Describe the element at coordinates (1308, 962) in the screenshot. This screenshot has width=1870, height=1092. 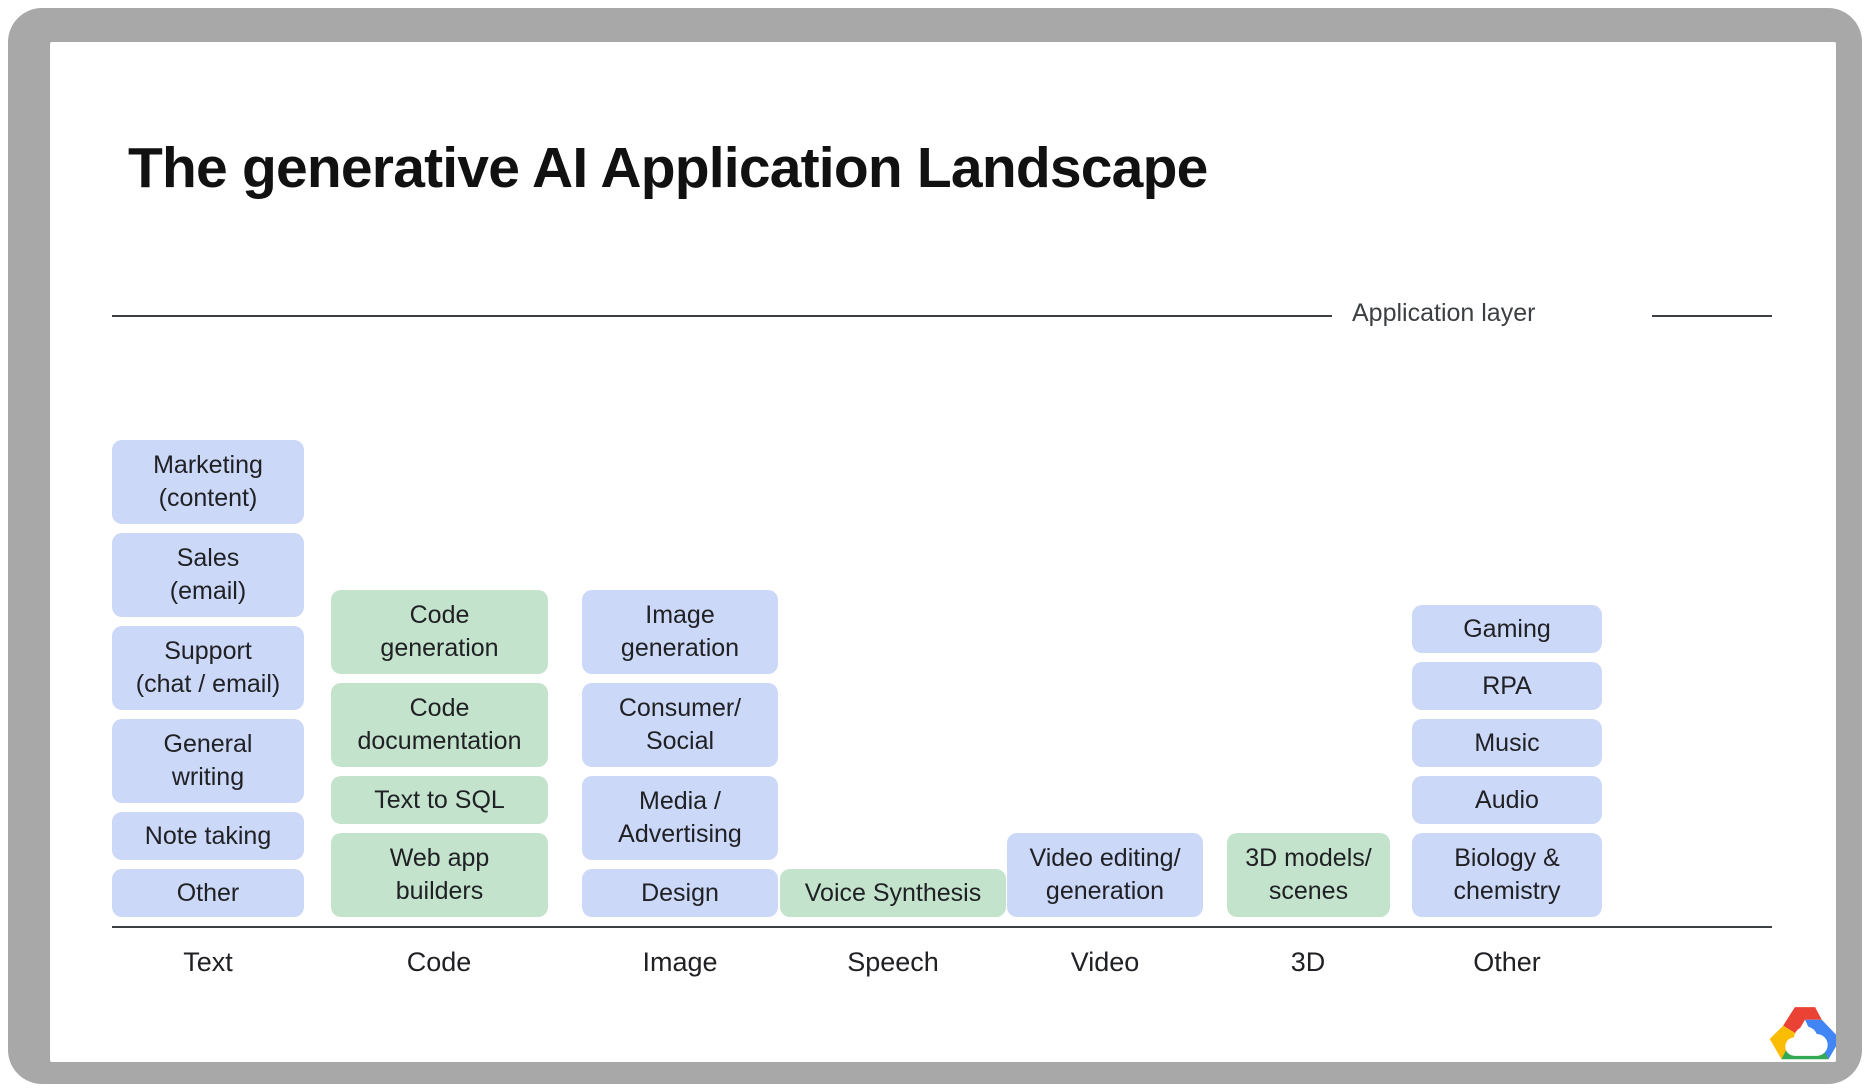
I see `axis-label-3d: 3D` at that location.